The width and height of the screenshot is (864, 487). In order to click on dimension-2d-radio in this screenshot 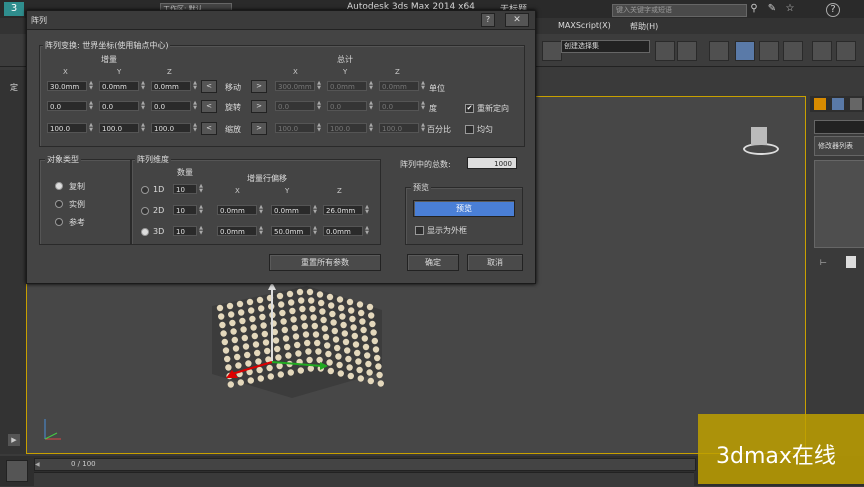, I will do `click(145, 211)`.